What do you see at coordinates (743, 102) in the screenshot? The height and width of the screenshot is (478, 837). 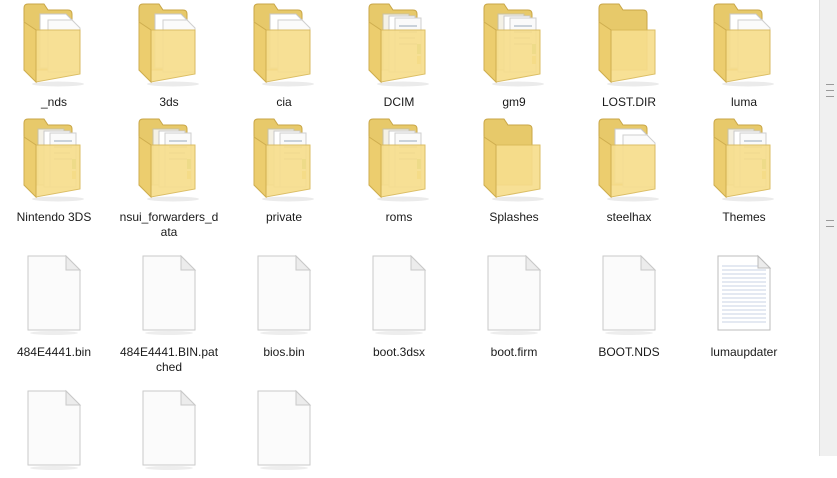 I see `item-label: luma` at bounding box center [743, 102].